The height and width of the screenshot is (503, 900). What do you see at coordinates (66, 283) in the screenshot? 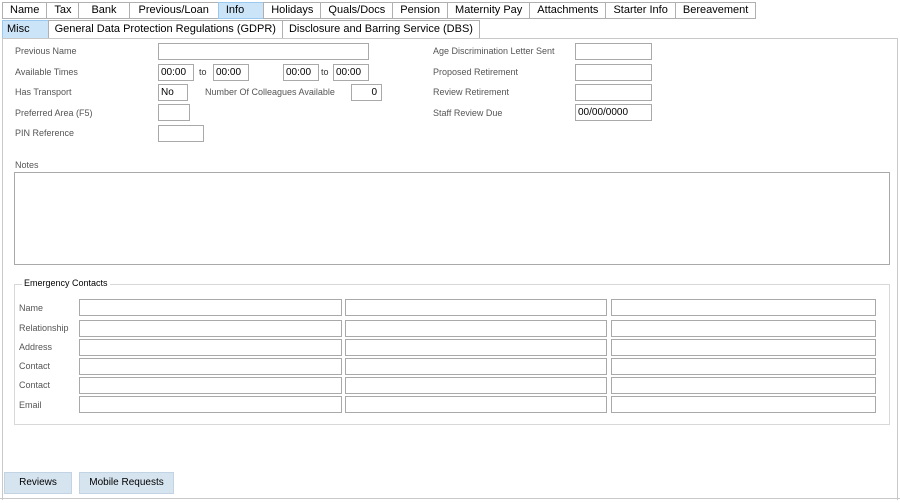
I see `emergency-contacts-title: Emergency Contacts` at bounding box center [66, 283].